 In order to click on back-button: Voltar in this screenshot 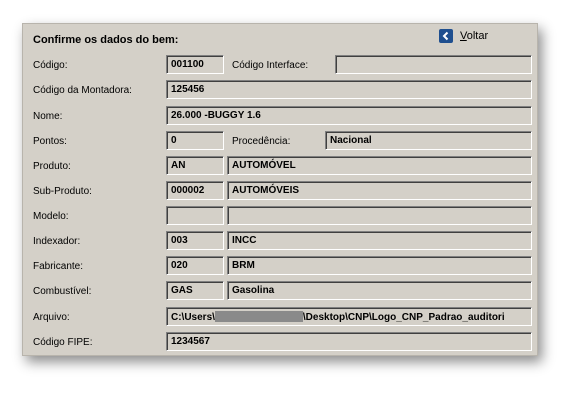, I will do `click(463, 36)`.